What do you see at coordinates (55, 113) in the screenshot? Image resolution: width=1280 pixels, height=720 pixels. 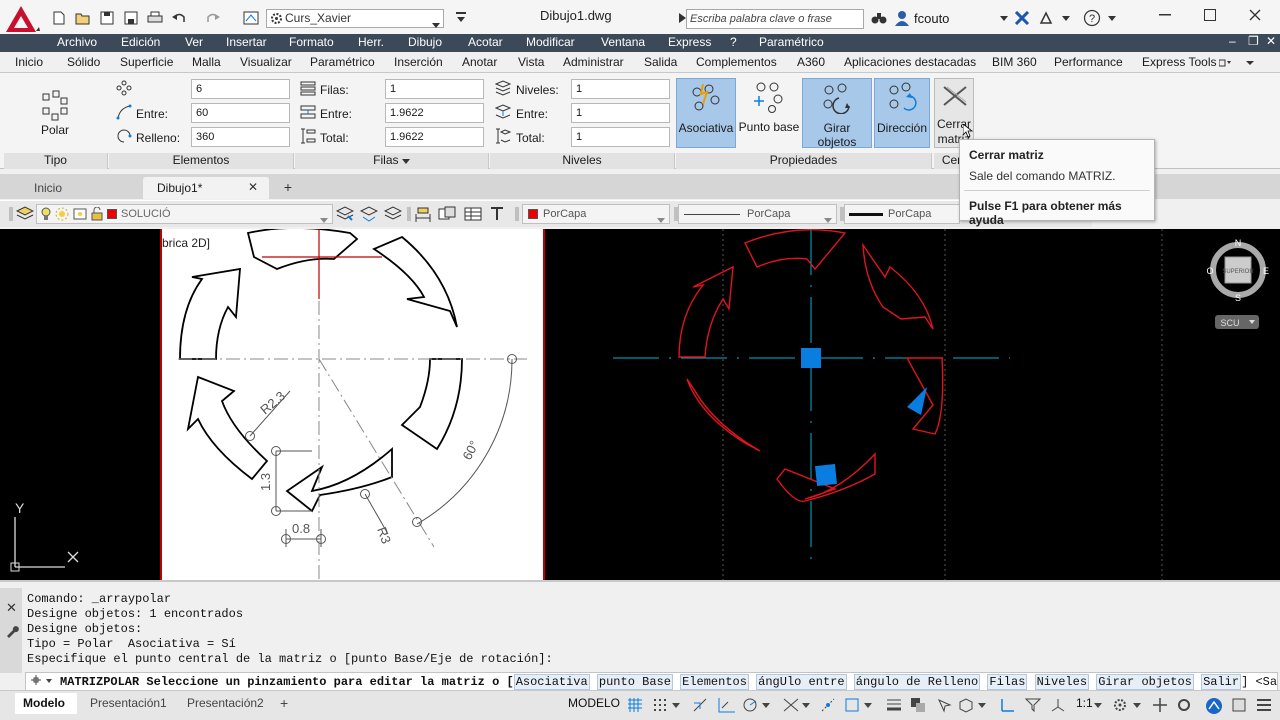 I see `polar-type-button: Polar` at bounding box center [55, 113].